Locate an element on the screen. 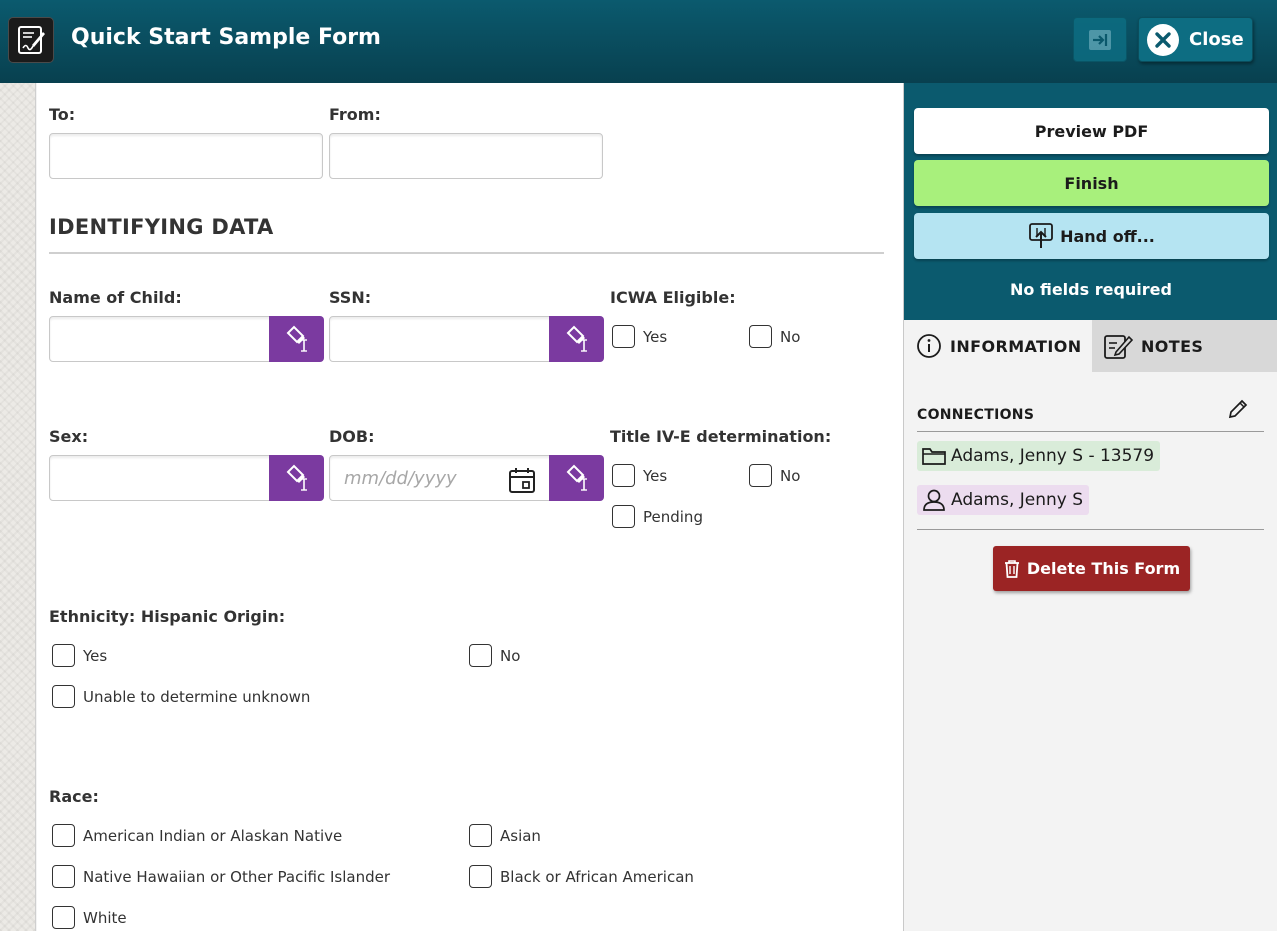 Image resolution: width=1277 pixels, height=931 pixels. close-button: Close is located at coordinates (1195, 39).